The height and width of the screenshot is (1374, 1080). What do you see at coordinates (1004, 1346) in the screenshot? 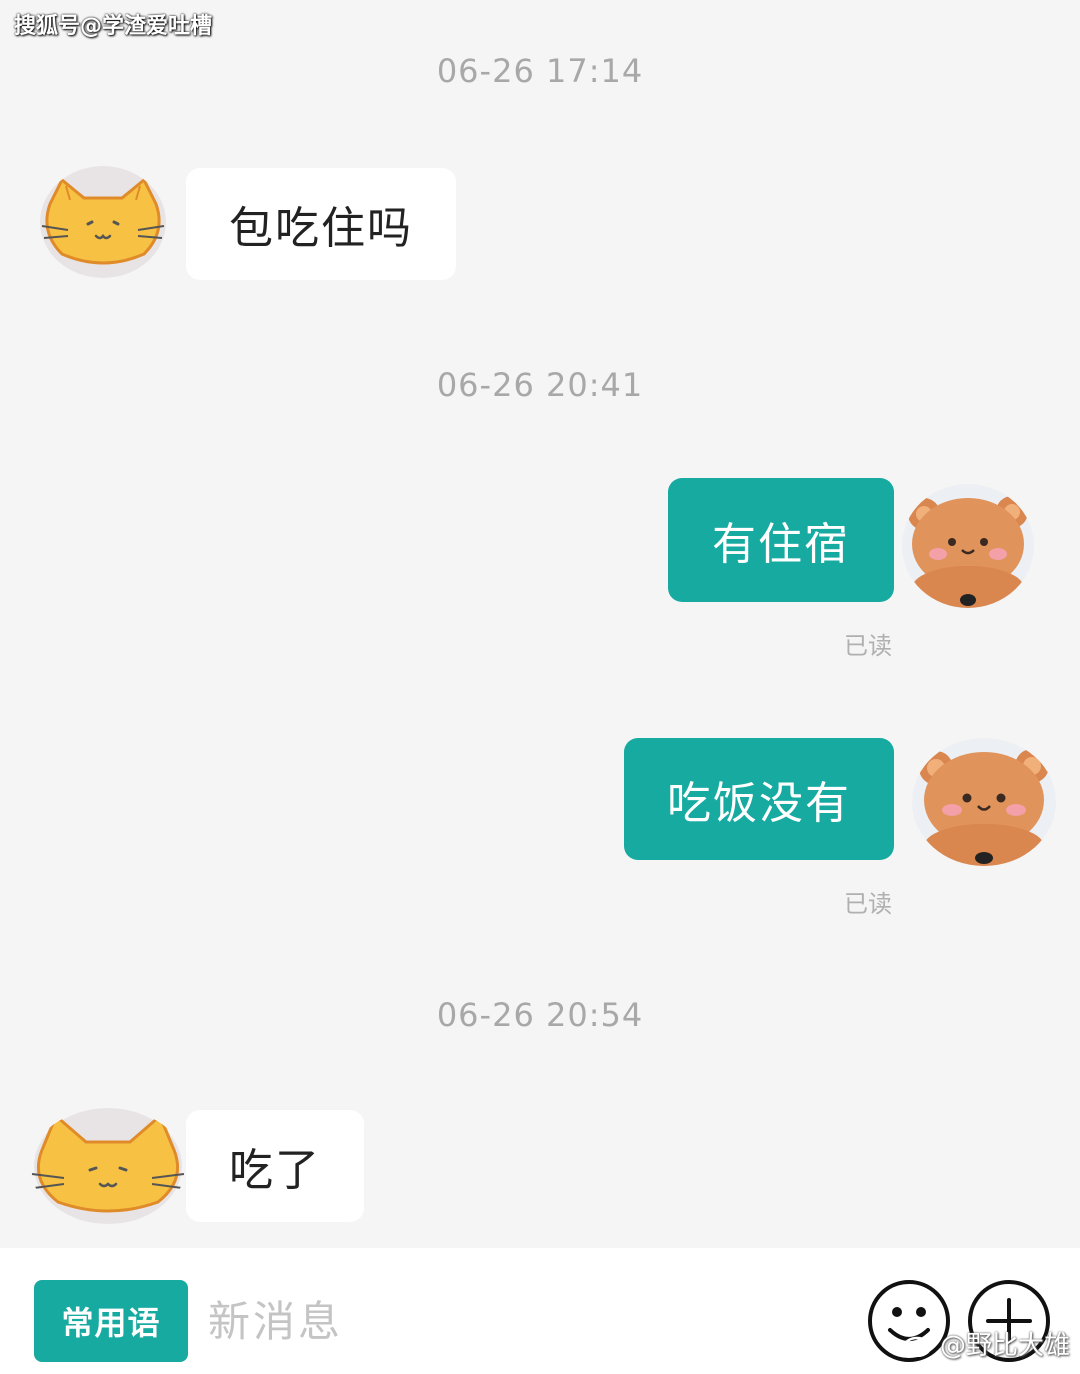
I see `watermark-bottom-text: @野比大雄` at bounding box center [1004, 1346].